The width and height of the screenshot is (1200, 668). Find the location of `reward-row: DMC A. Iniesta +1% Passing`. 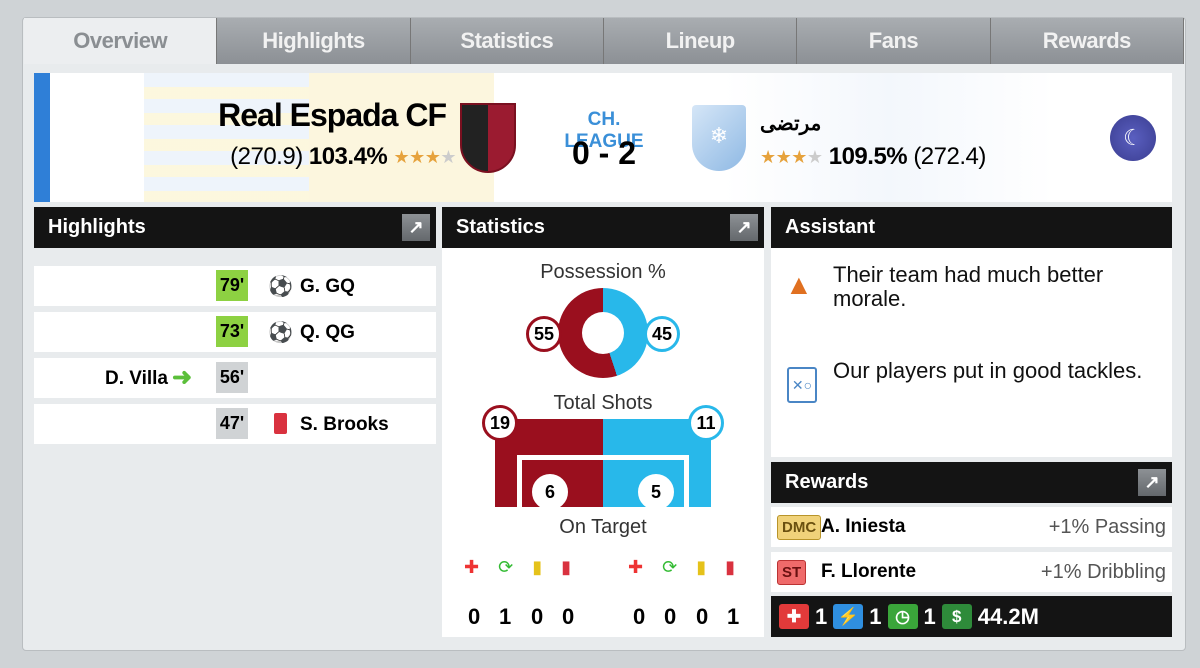

reward-row: DMC A. Iniesta +1% Passing is located at coordinates (971, 527).